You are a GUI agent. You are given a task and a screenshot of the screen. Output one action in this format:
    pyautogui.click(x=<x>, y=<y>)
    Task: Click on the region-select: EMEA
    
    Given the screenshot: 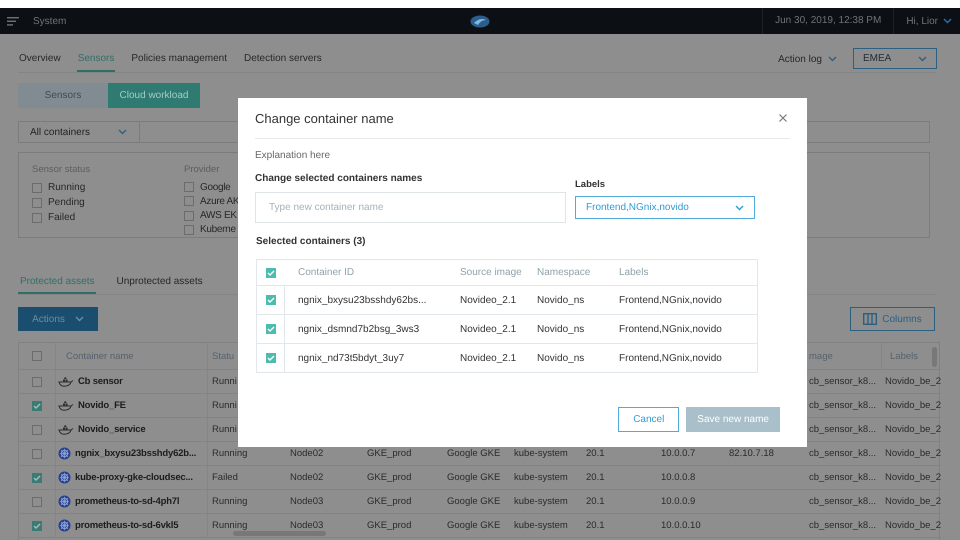 What is the action you would take?
    pyautogui.click(x=895, y=58)
    